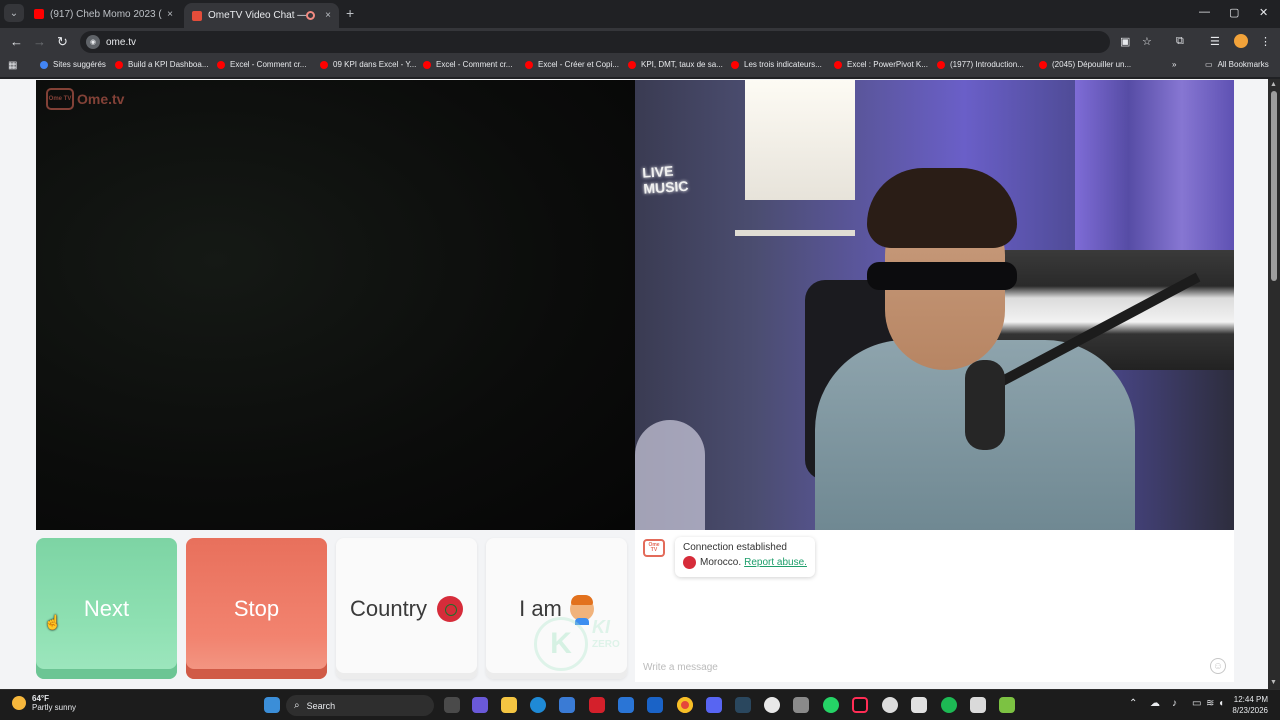  What do you see at coordinates (665, 179) in the screenshot?
I see `neon-sign: LIVE MUSIC` at bounding box center [665, 179].